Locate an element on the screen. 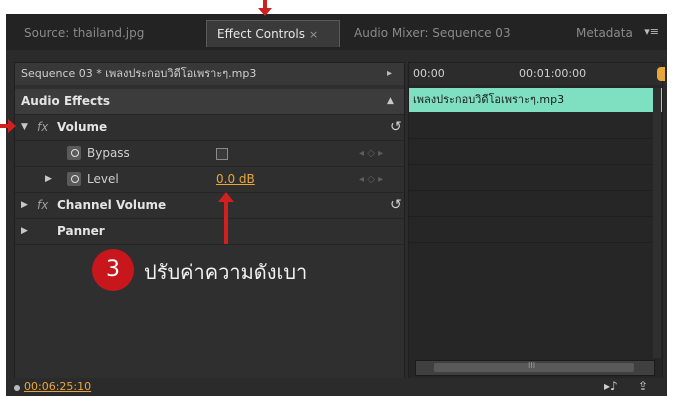 Image resolution: width=673 pixels, height=396 pixels. tab-effect-controls: Effect Controls × is located at coordinates (273, 33).